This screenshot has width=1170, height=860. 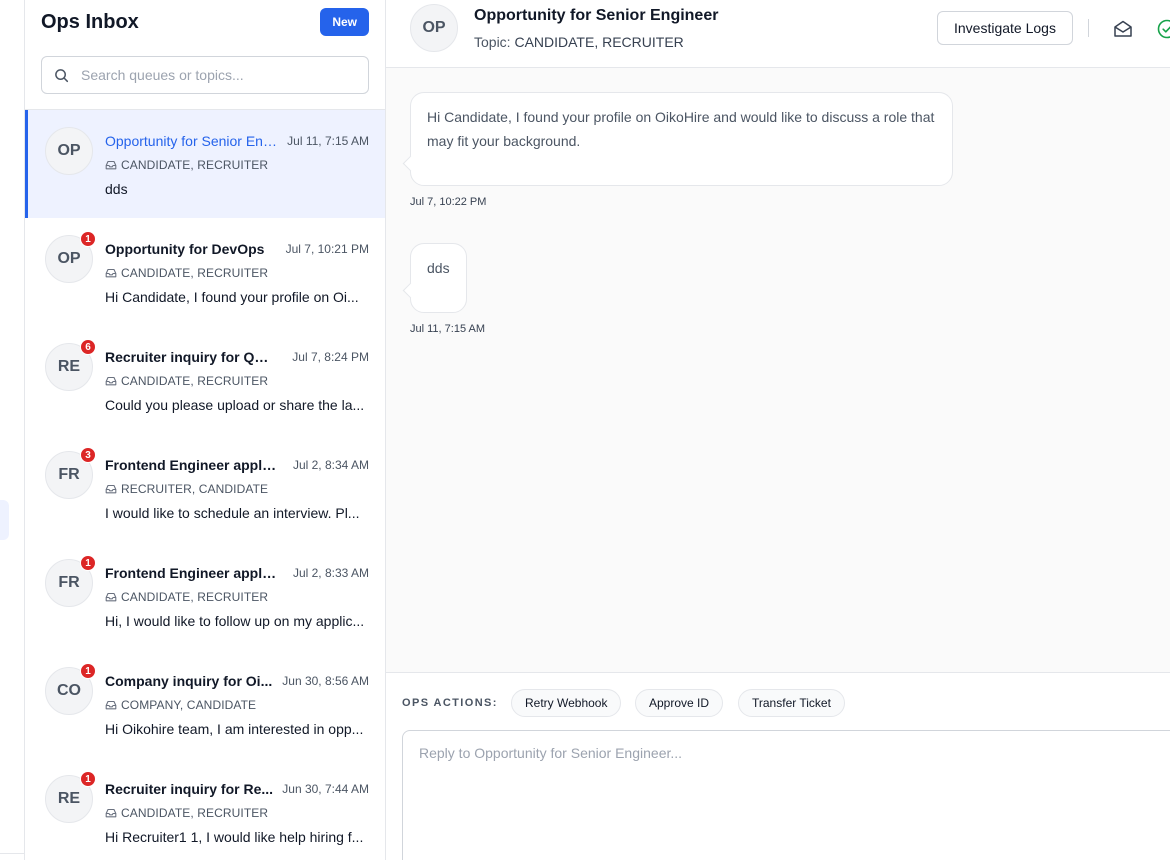 I want to click on search-input, so click(x=206, y=75).